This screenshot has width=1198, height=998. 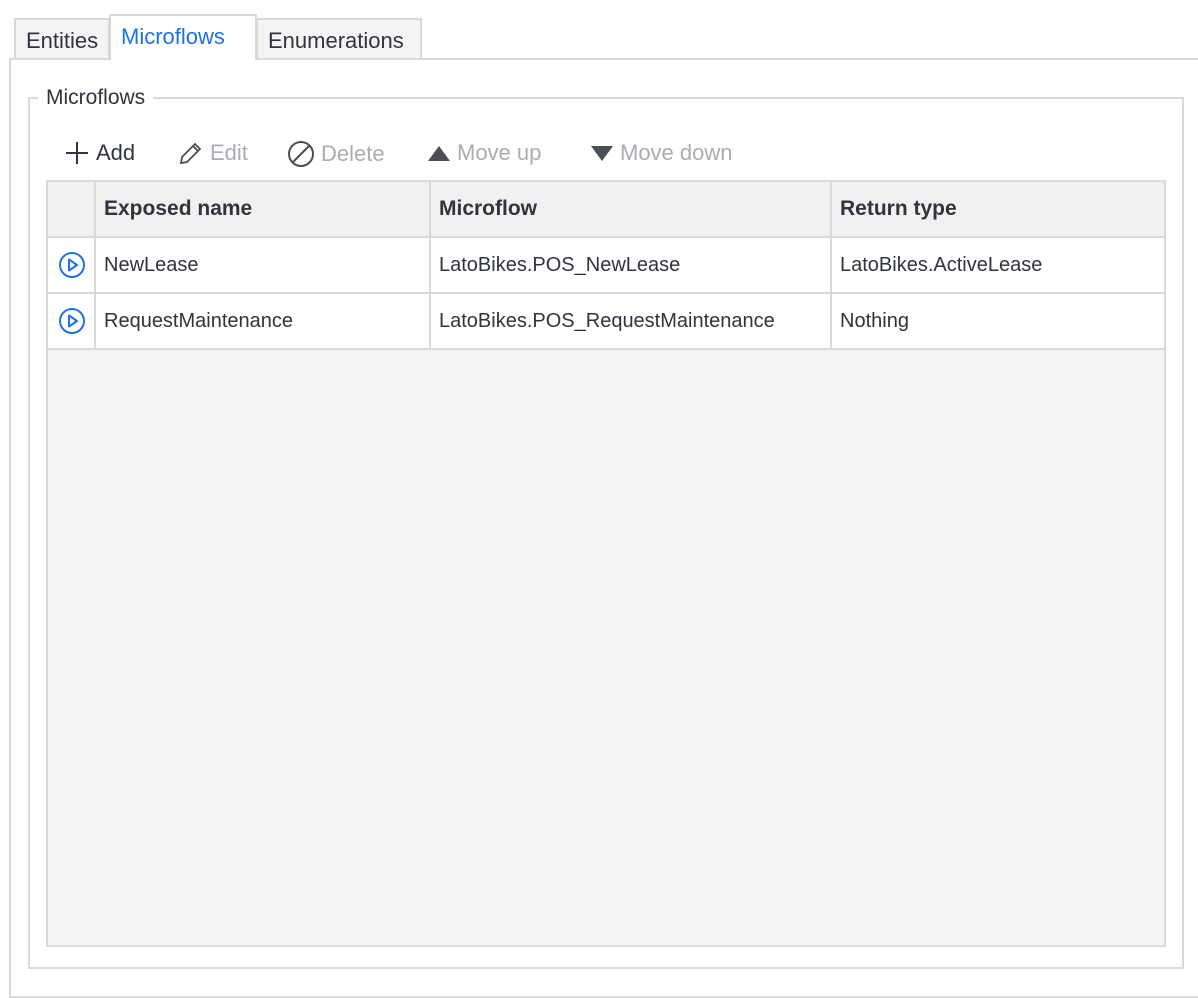 What do you see at coordinates (439, 153) in the screenshot?
I see `triangle-up-icon` at bounding box center [439, 153].